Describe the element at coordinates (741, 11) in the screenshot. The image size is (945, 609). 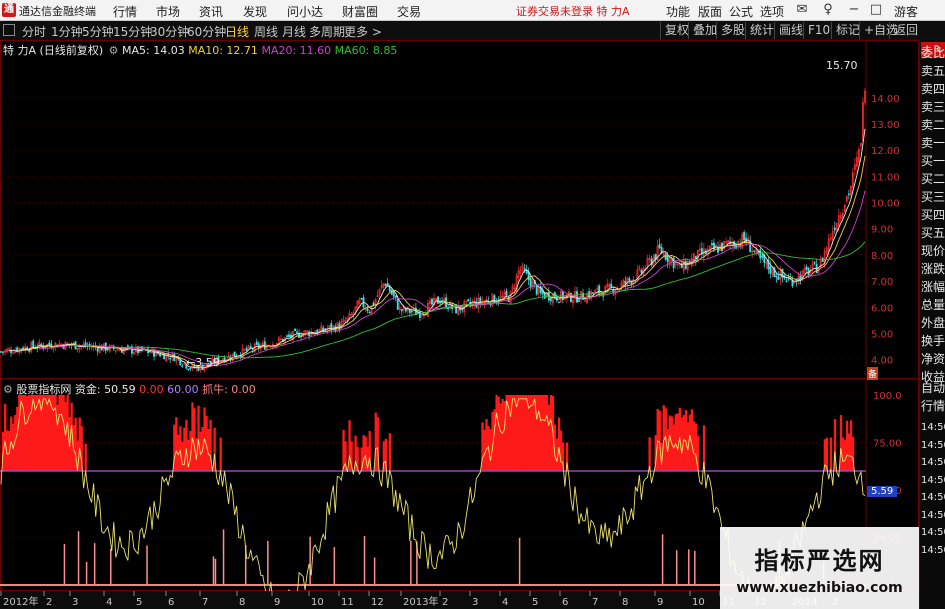
I see `menu-formula: 公式` at that location.